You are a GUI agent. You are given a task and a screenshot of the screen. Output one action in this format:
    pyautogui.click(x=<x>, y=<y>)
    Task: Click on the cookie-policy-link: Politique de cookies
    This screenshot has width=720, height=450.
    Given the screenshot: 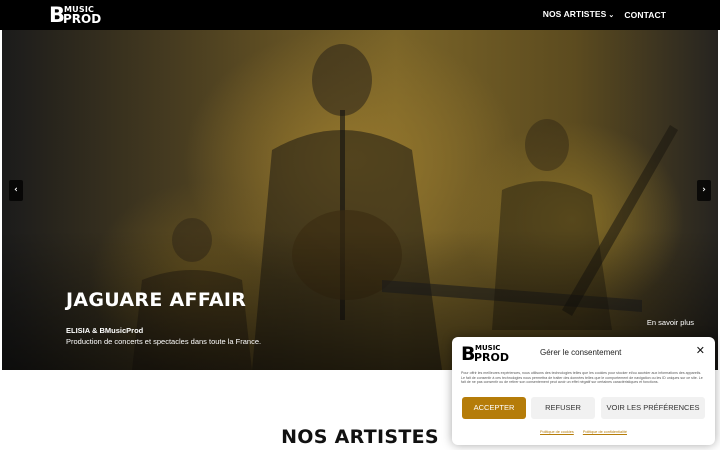 What is the action you would take?
    pyautogui.click(x=557, y=432)
    